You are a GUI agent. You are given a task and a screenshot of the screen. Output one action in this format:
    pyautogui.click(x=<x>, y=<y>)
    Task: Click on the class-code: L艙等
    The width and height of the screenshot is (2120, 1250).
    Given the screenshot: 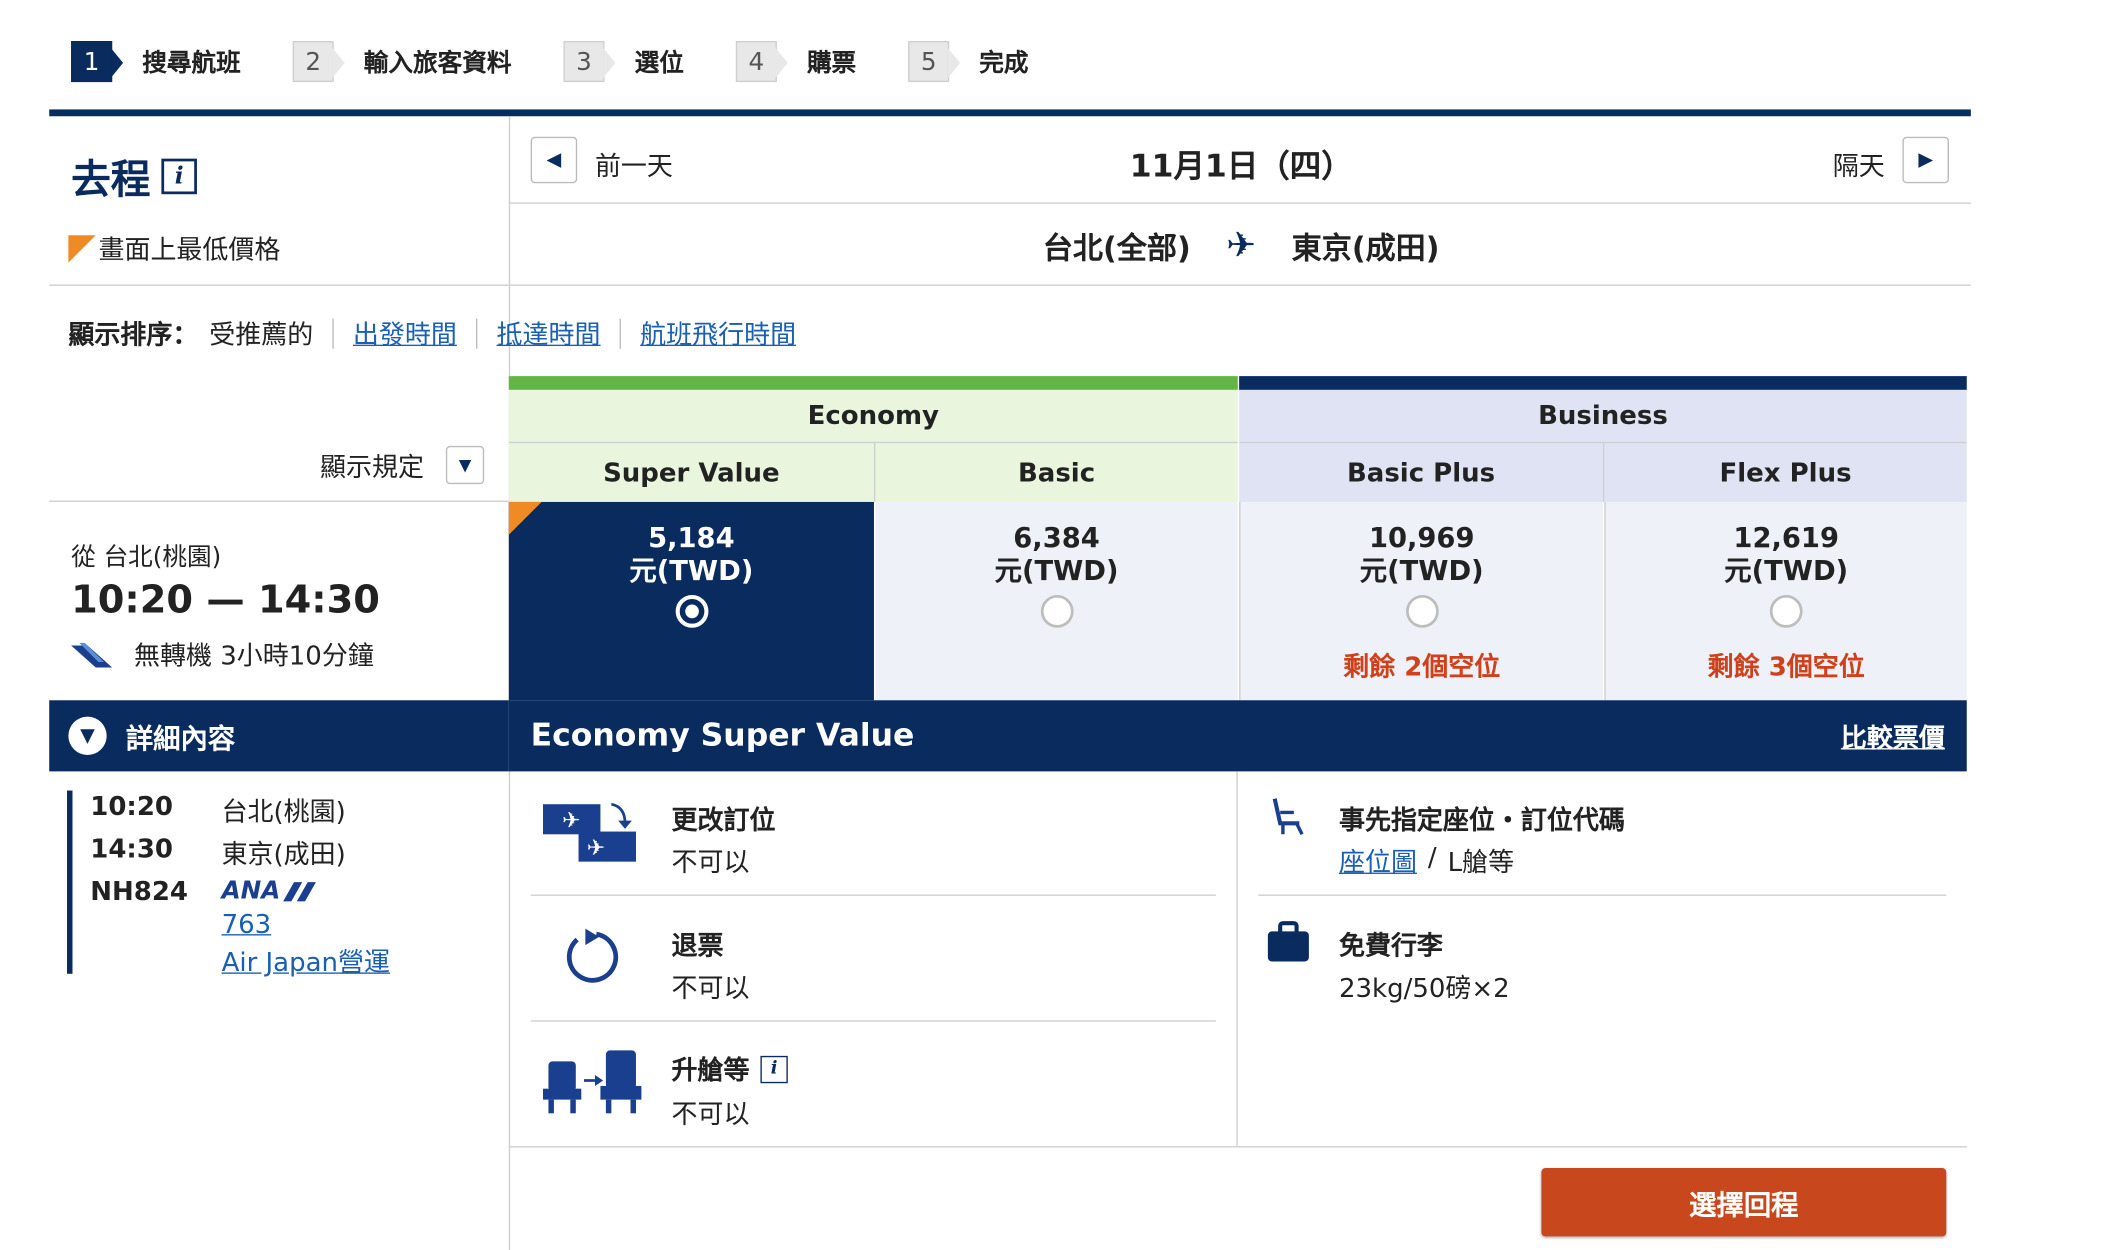 What is the action you would take?
    pyautogui.click(x=1481, y=863)
    